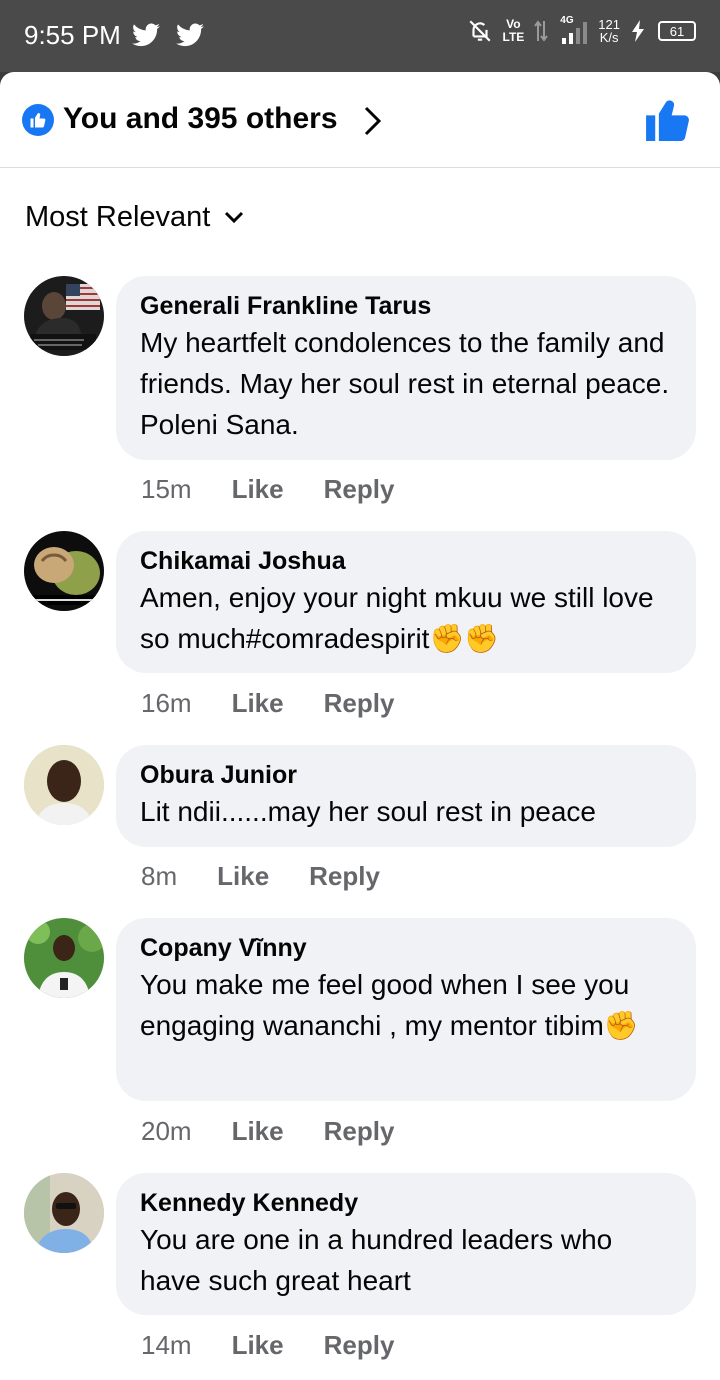 This screenshot has width=720, height=1380. What do you see at coordinates (166, 1131) in the screenshot?
I see `comment-time: 20m` at bounding box center [166, 1131].